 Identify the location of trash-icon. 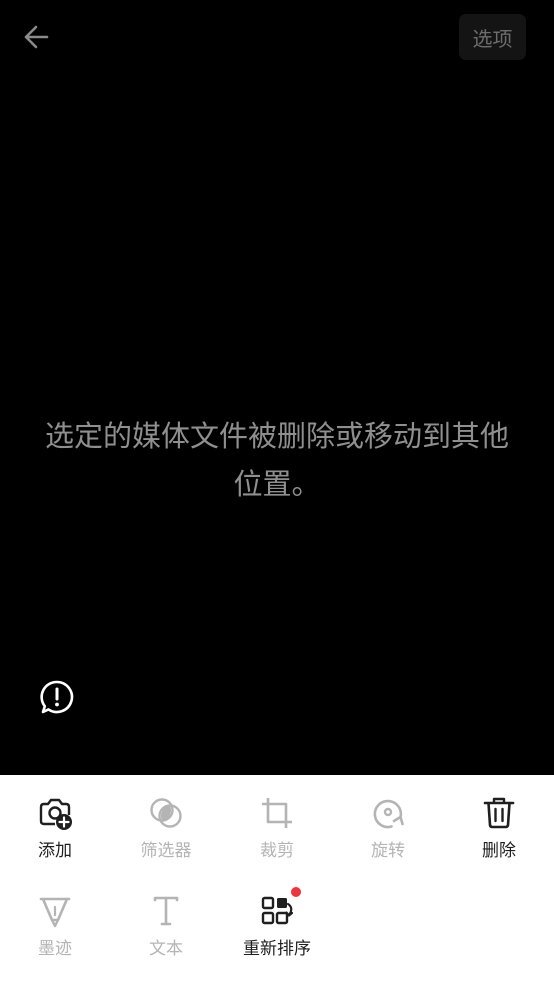
(499, 813).